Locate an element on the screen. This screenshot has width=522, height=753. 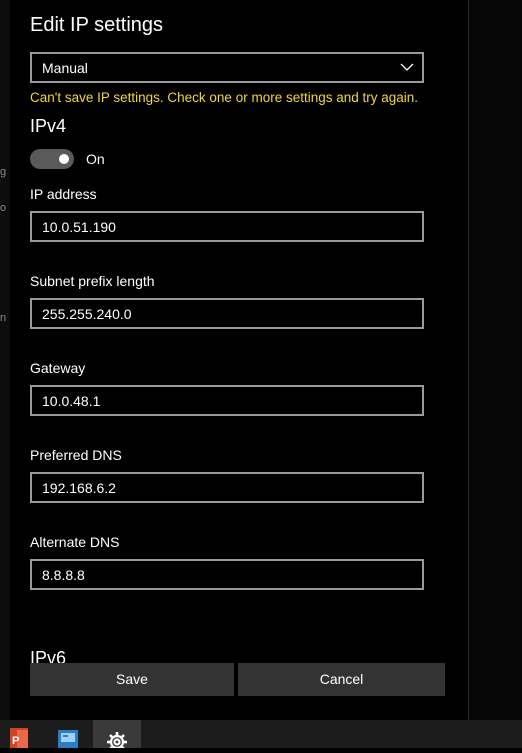
alternate-dns-label: Alternate DNS is located at coordinates (75, 542).